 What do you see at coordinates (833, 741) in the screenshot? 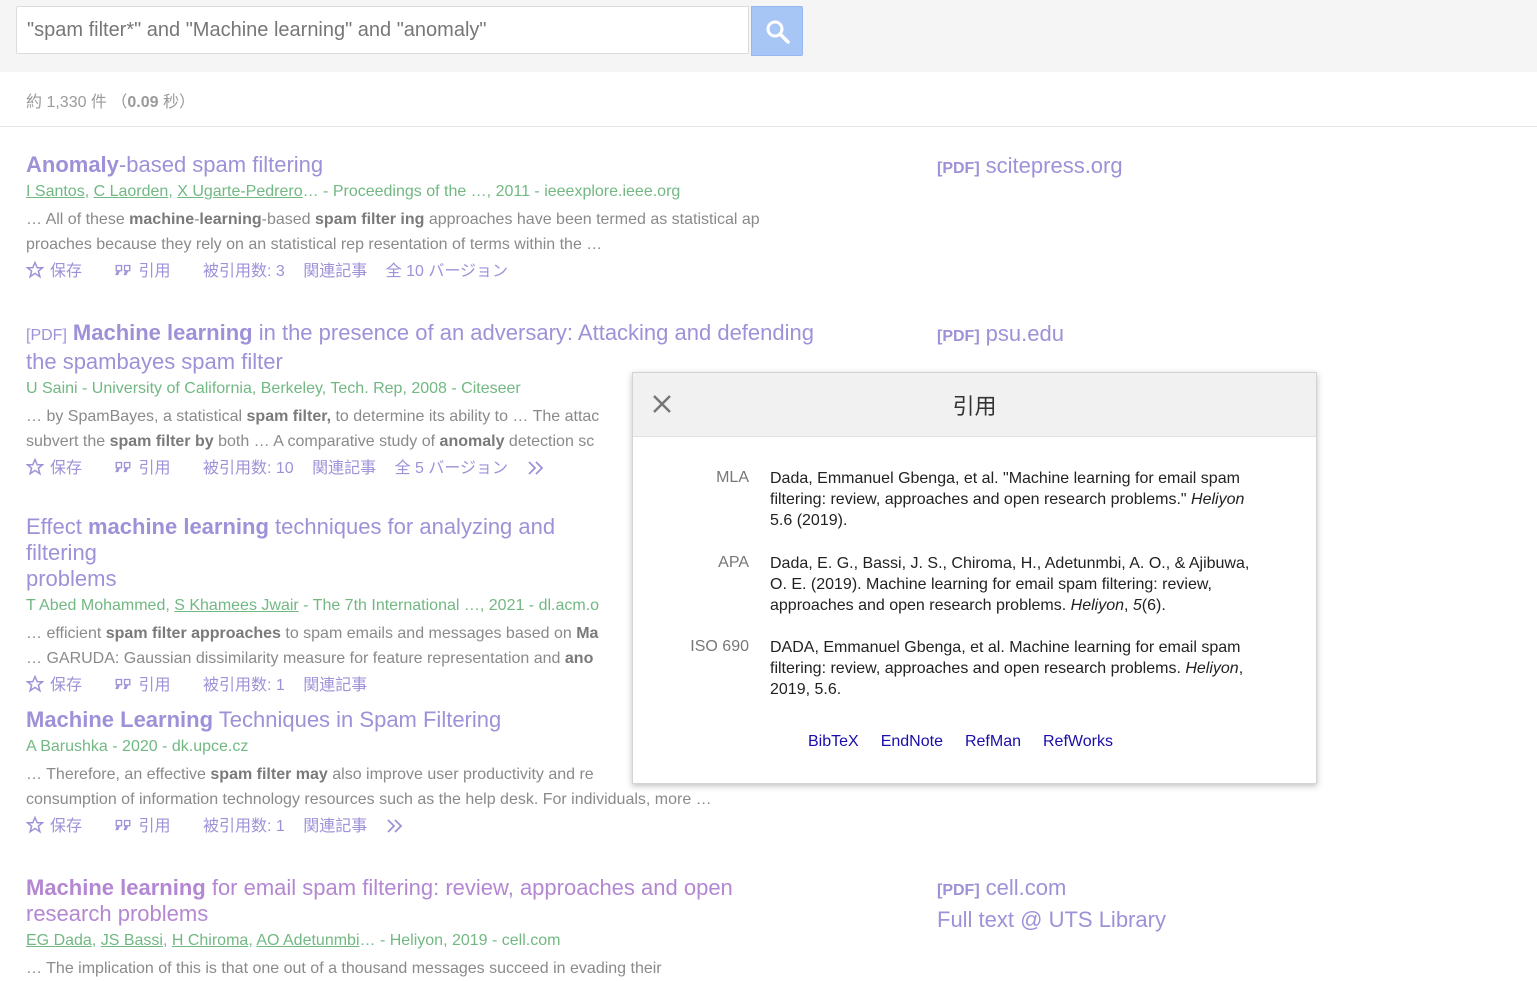
I see `export-bibtex-link: BibTeX` at bounding box center [833, 741].